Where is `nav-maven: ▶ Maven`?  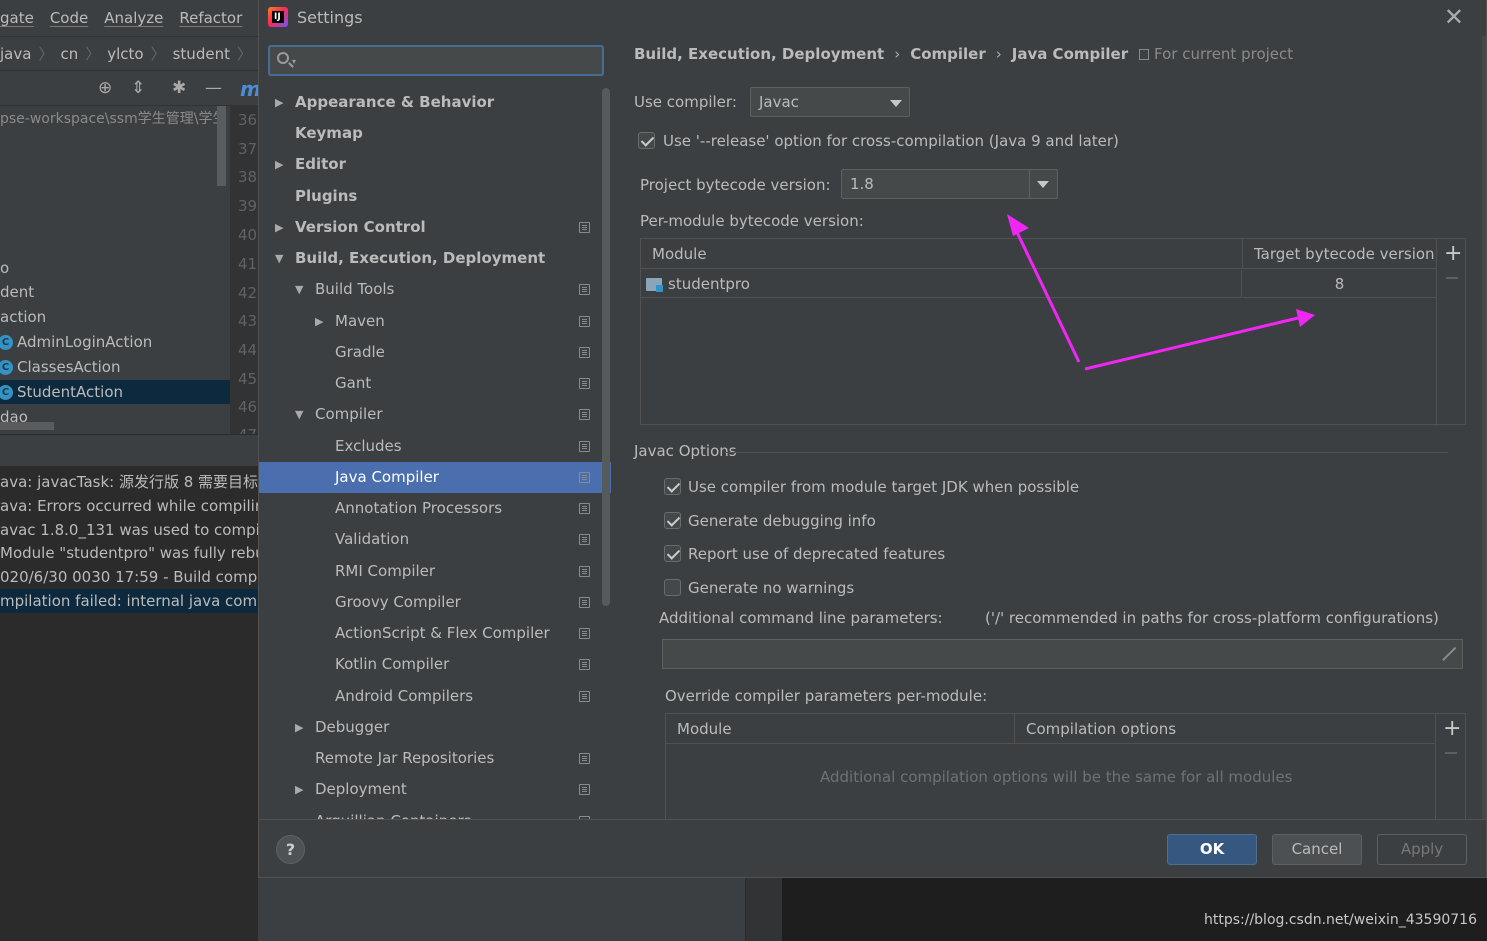
nav-maven: ▶ Maven is located at coordinates (431, 321).